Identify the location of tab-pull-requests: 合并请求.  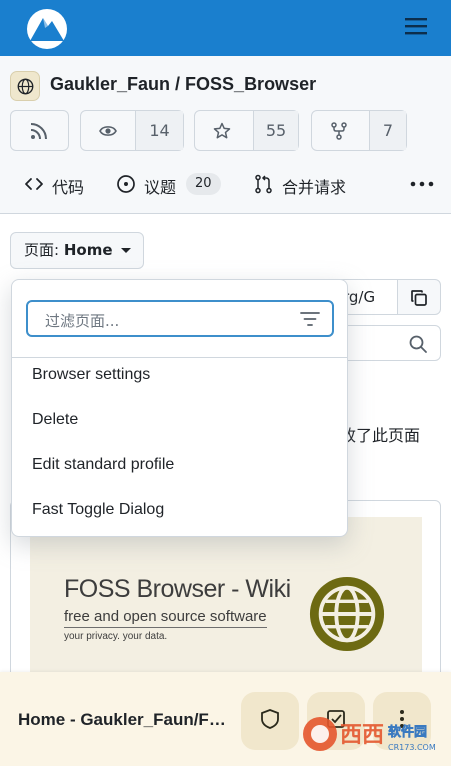
(309, 184).